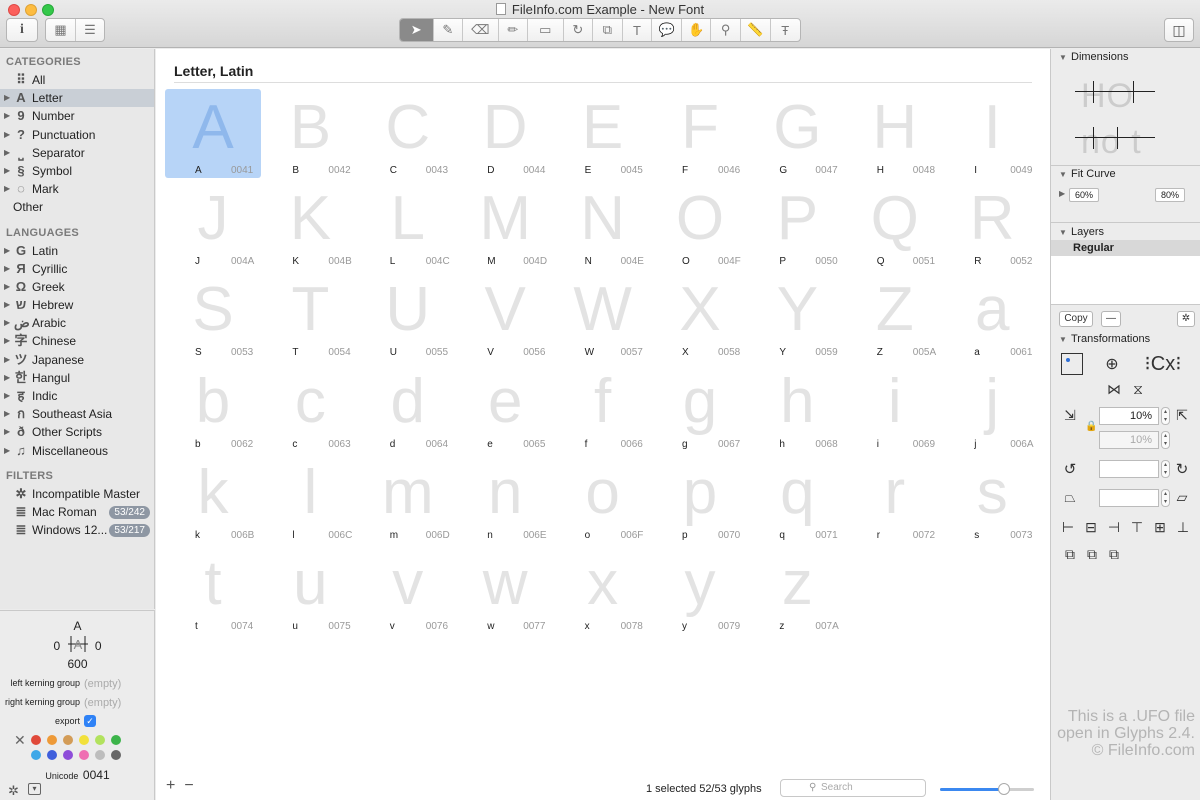  I want to click on category-all: ⠿ All, so click(77, 80).